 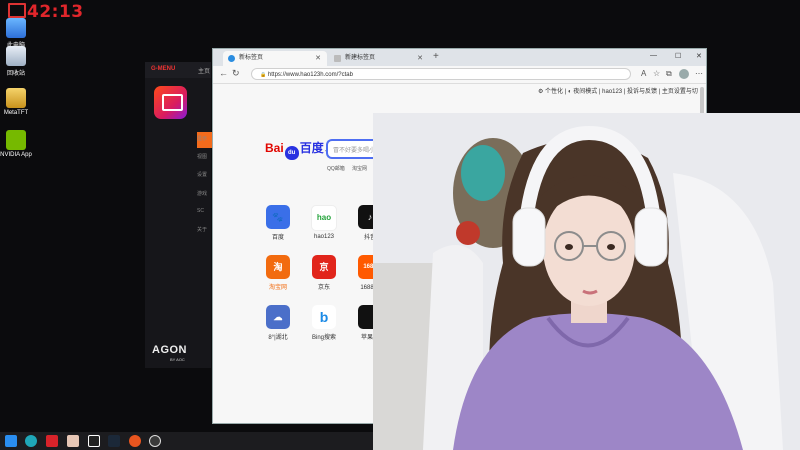 I want to click on back-icon: ←, so click(x=223, y=73).